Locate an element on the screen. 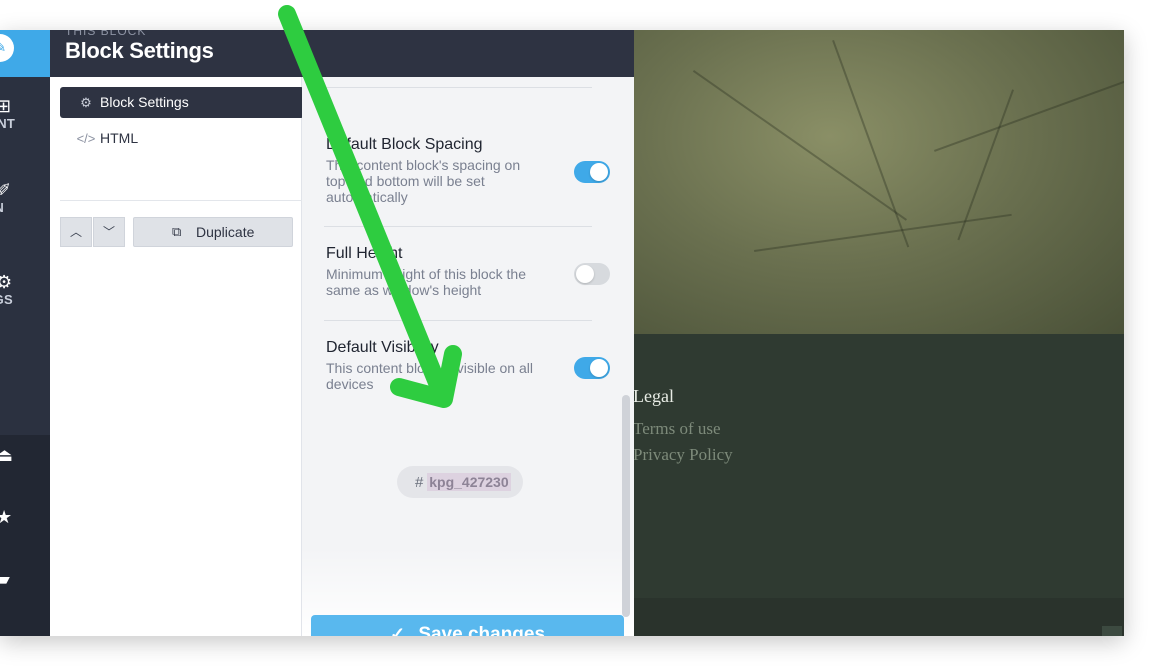  brand-logo: ✎ is located at coordinates (25, 53).